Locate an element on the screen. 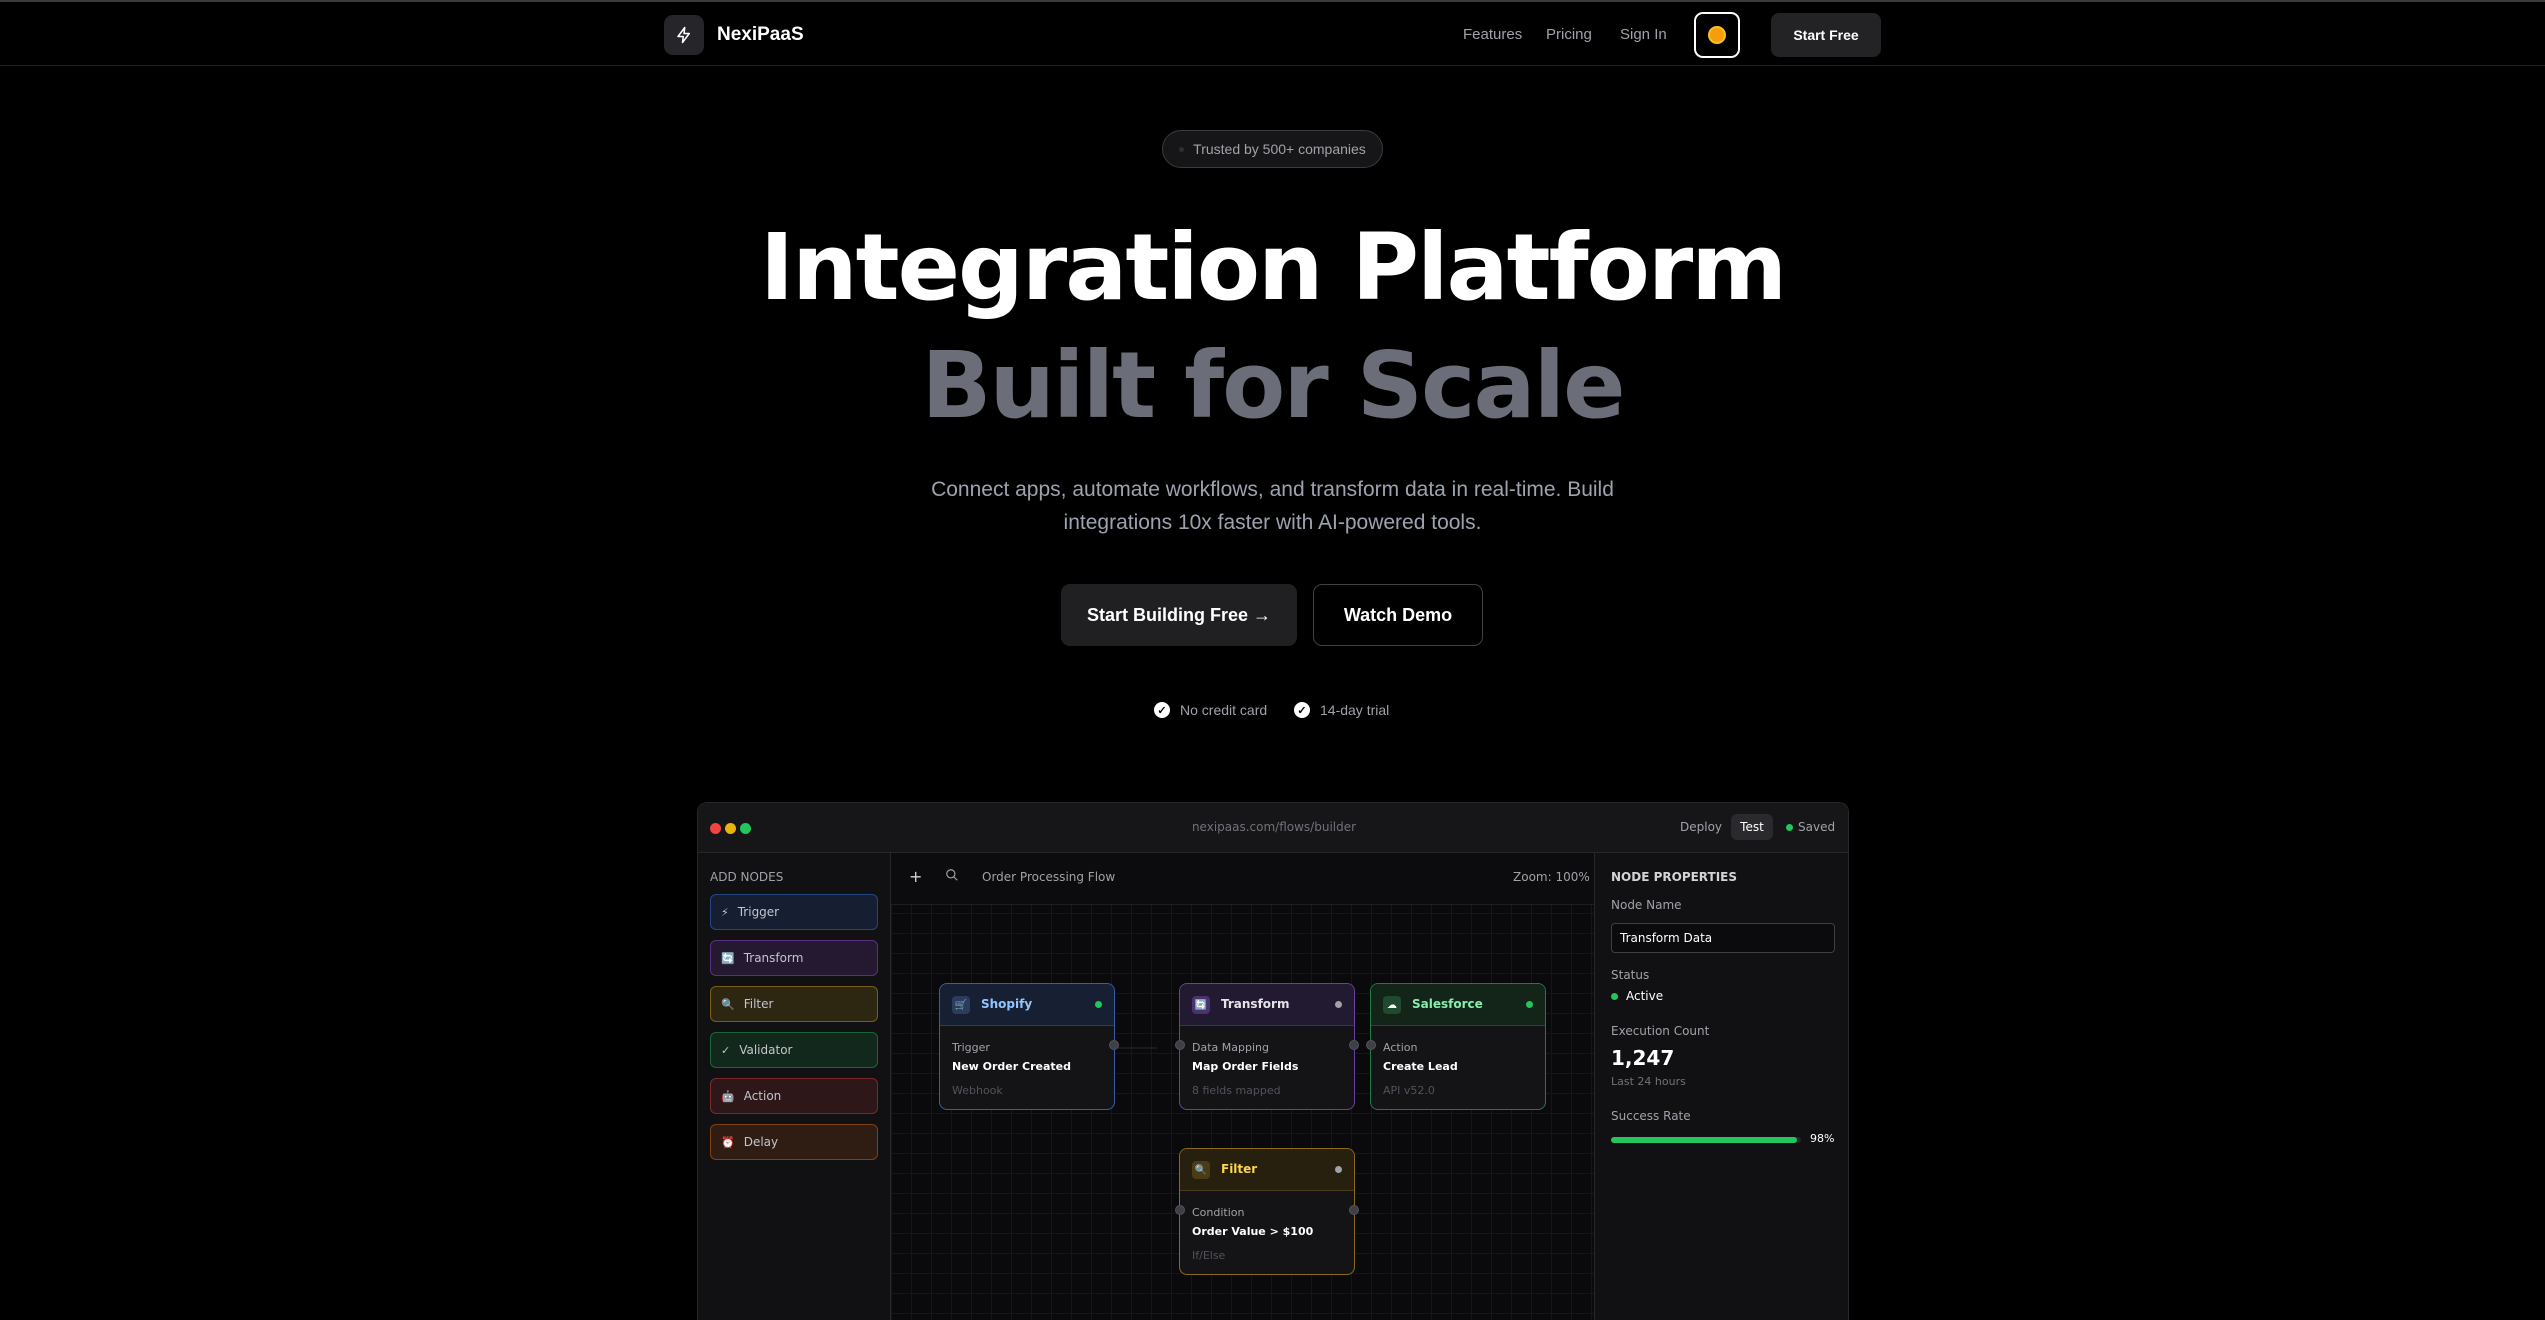 The width and height of the screenshot is (2545, 1320). node-value: New Order Created is located at coordinates (1011, 1066).